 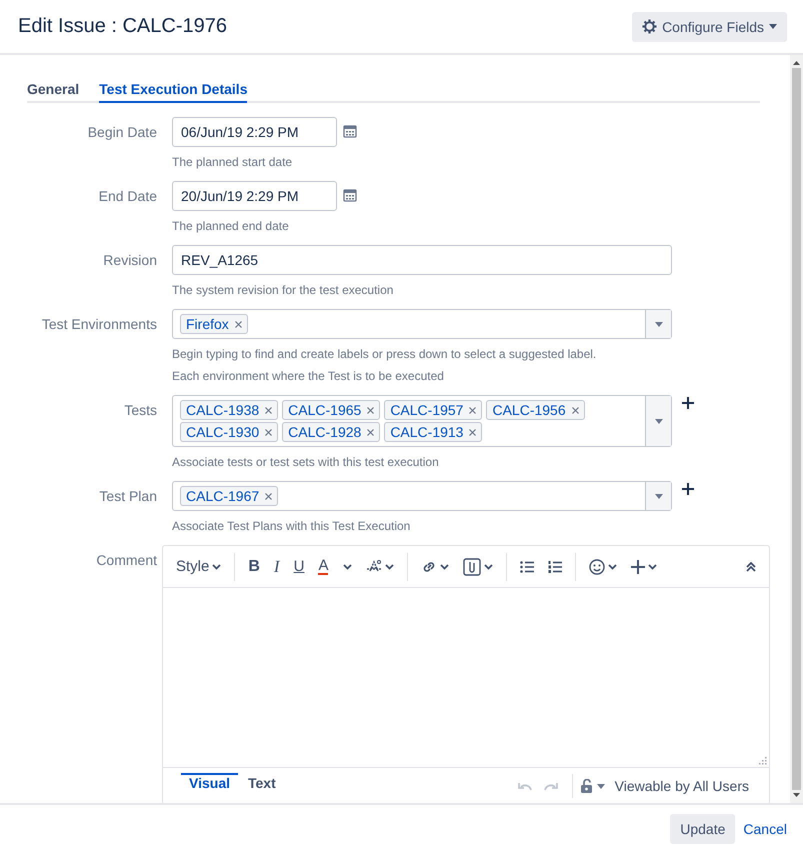 What do you see at coordinates (53, 90) in the screenshot?
I see `tab: General` at bounding box center [53, 90].